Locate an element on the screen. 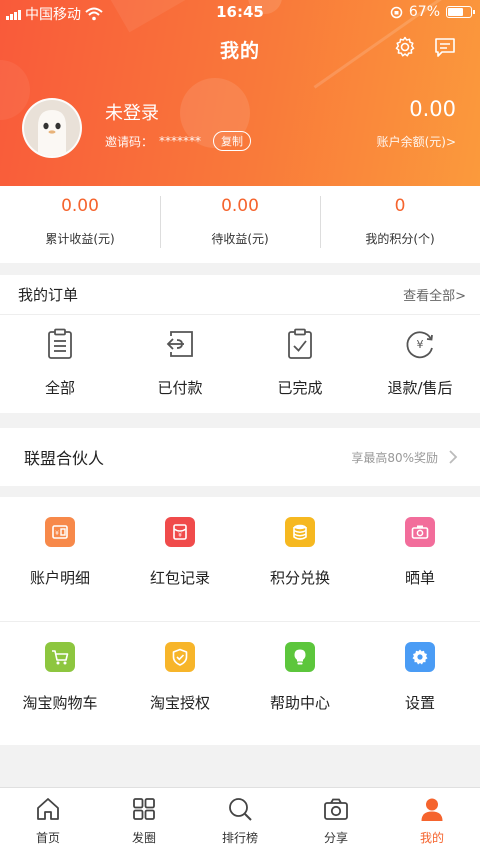 This screenshot has height=853, width=480. order-status-label: 全部 is located at coordinates (59, 388).